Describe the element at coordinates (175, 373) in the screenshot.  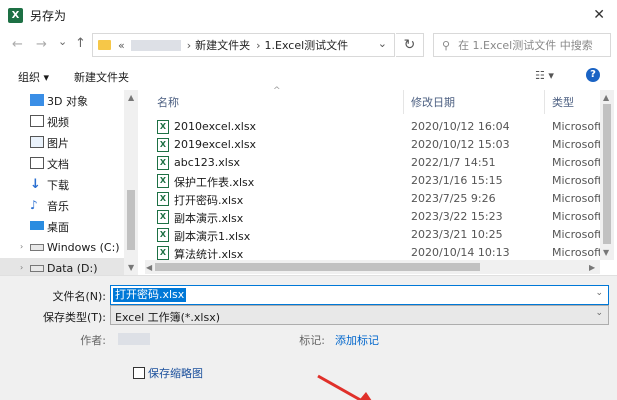
I see `save-thumbnail-label: 保存缩略图` at that location.